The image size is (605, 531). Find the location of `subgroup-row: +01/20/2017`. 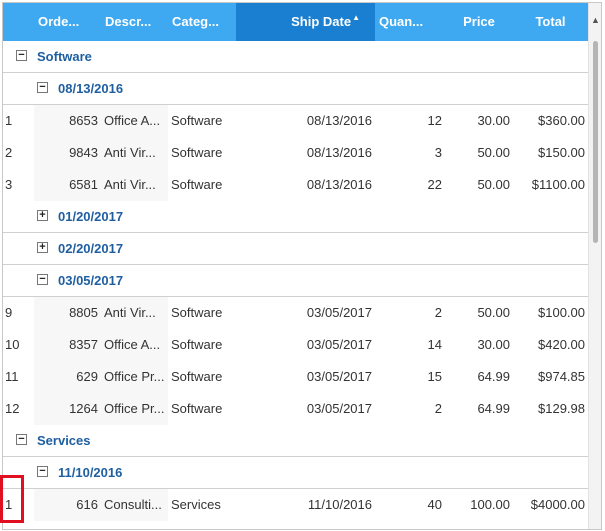

subgroup-row: +01/20/2017 is located at coordinates (295, 217).